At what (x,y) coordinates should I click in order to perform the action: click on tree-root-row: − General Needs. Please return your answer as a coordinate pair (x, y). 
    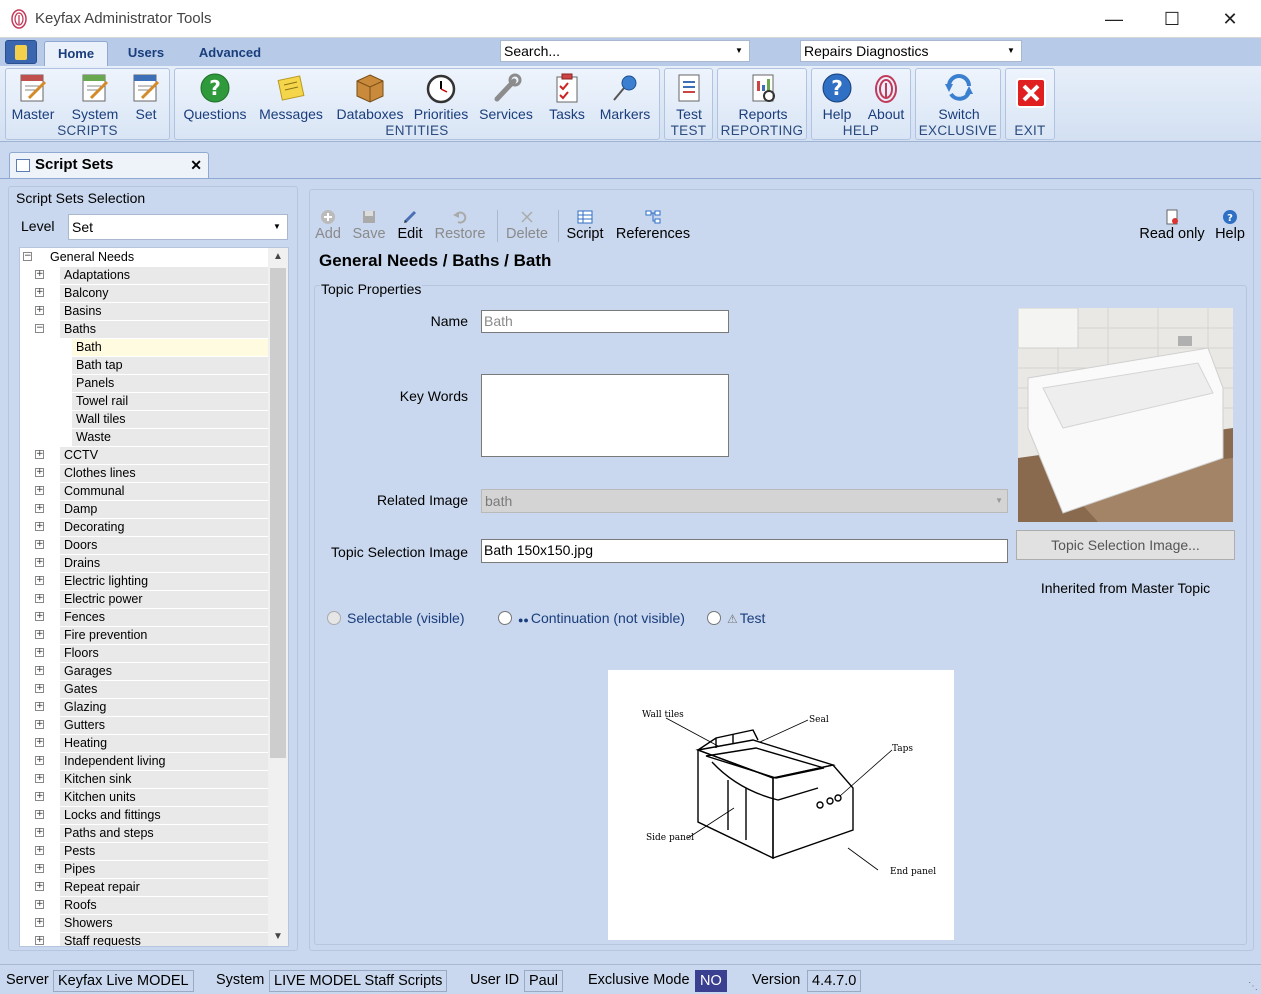
    Looking at the image, I should click on (144, 257).